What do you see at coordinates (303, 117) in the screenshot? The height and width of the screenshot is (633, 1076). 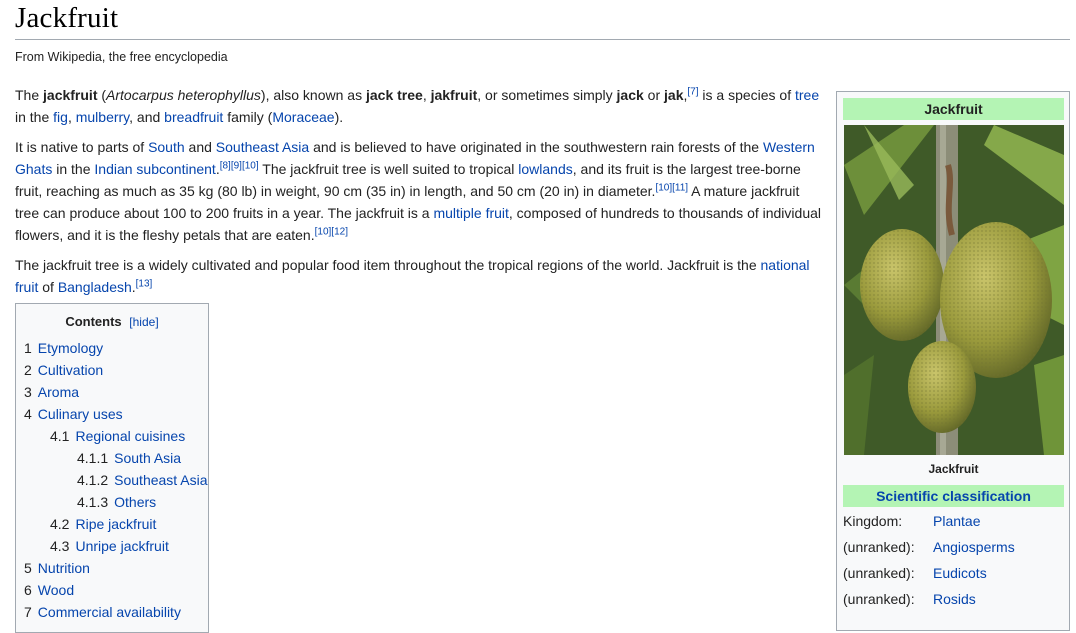 I see `article-link: Moraceae` at bounding box center [303, 117].